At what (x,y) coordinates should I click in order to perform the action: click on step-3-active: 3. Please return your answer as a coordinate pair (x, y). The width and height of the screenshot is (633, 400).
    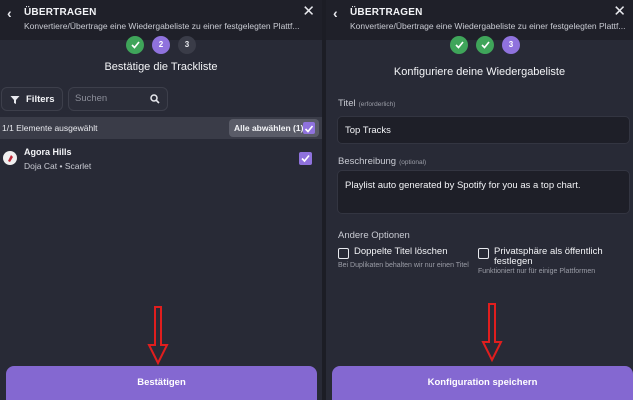
    Looking at the image, I should click on (511, 45).